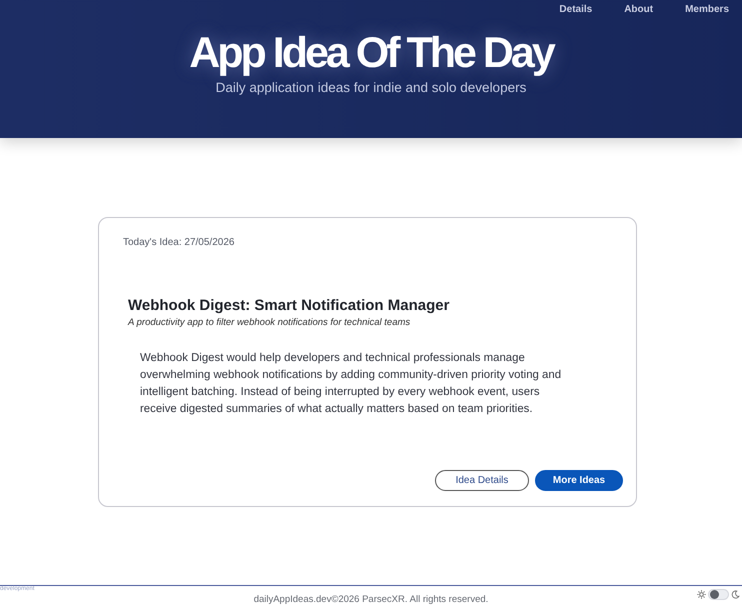 This screenshot has height=610, width=742. I want to click on moon-icon, so click(735, 594).